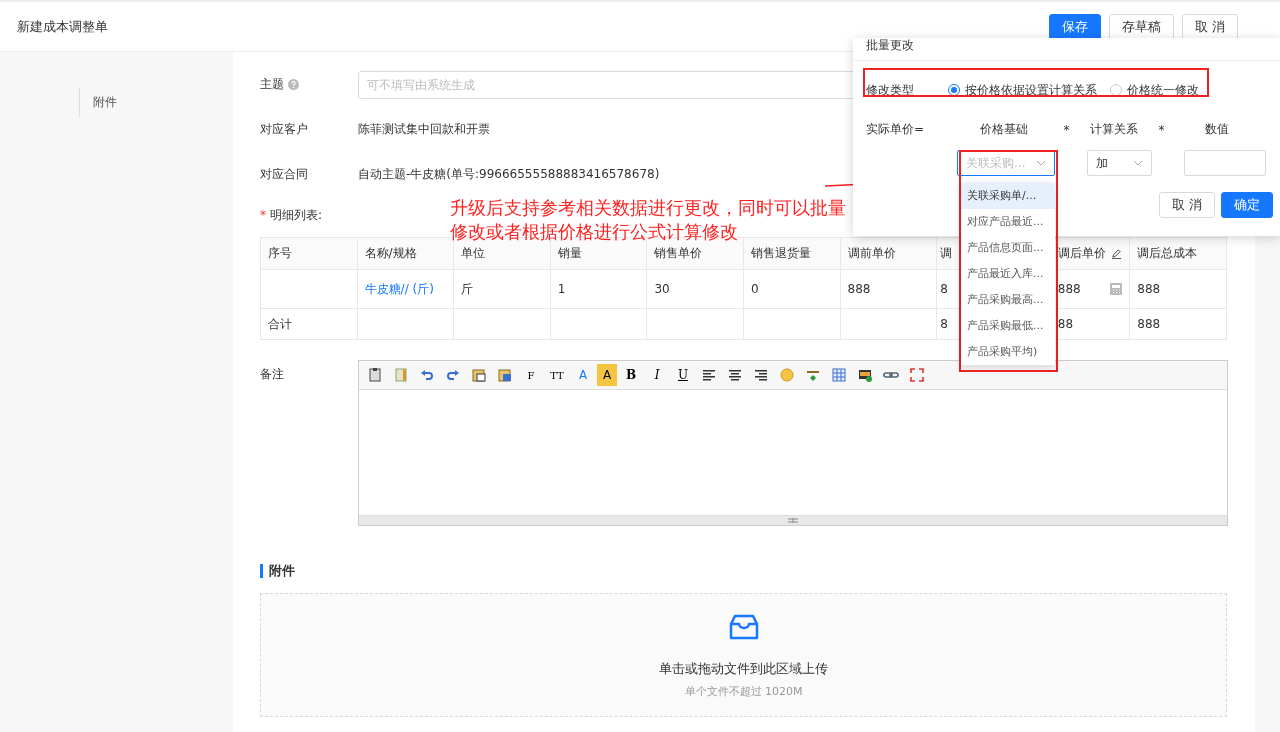 The width and height of the screenshot is (1280, 732). I want to click on table-cell: 合计, so click(280, 323).